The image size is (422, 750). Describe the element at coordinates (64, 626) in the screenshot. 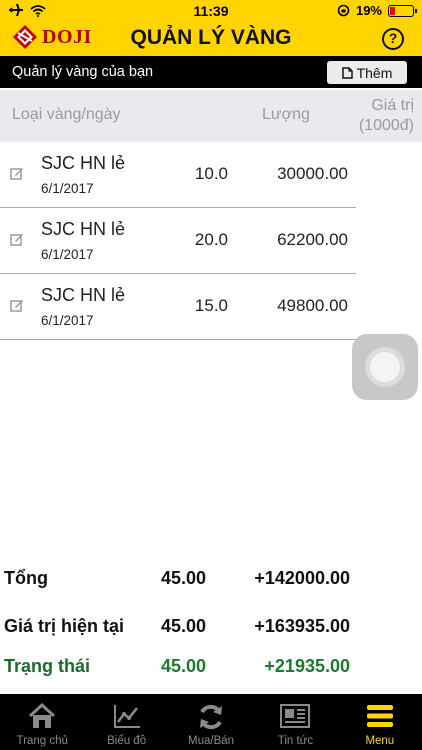

I see `summary-current-label: Giá trị hiện tại` at that location.